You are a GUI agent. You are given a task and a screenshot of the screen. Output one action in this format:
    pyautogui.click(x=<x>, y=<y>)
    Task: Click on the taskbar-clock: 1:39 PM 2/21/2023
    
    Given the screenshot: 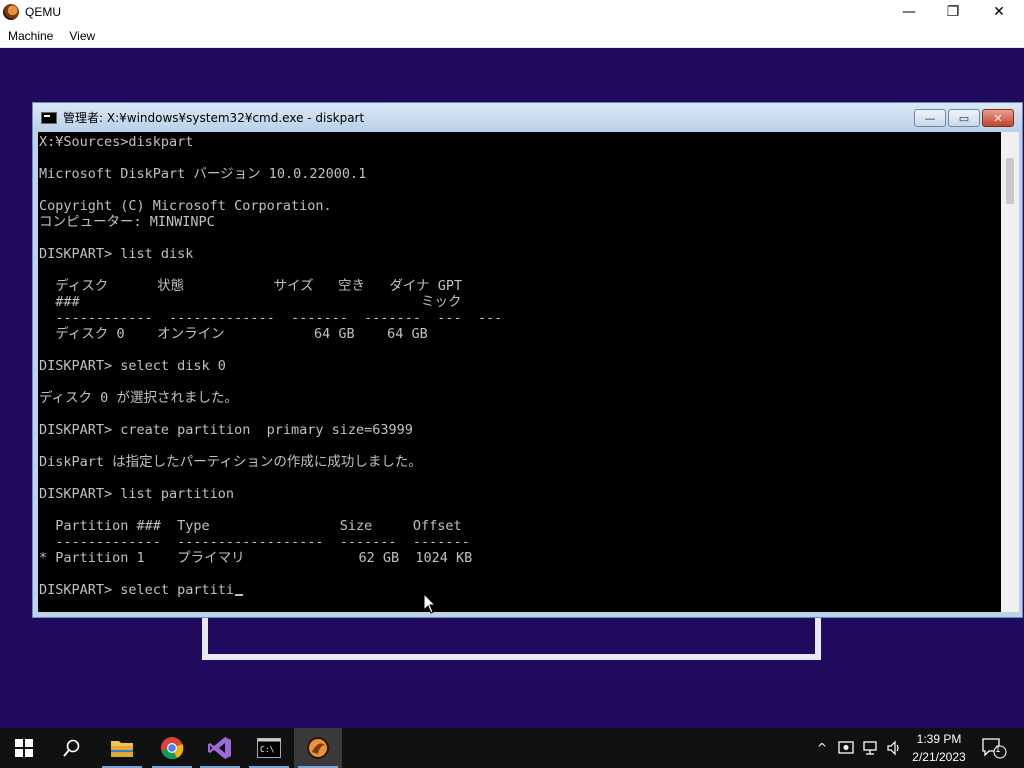 What is the action you would take?
    pyautogui.click(x=939, y=748)
    